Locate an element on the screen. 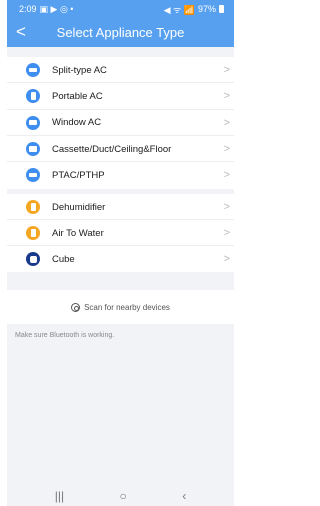 This screenshot has height=506, width=320. status-notification-icons: ▣ ▶ ◎ • is located at coordinates (56, 8).